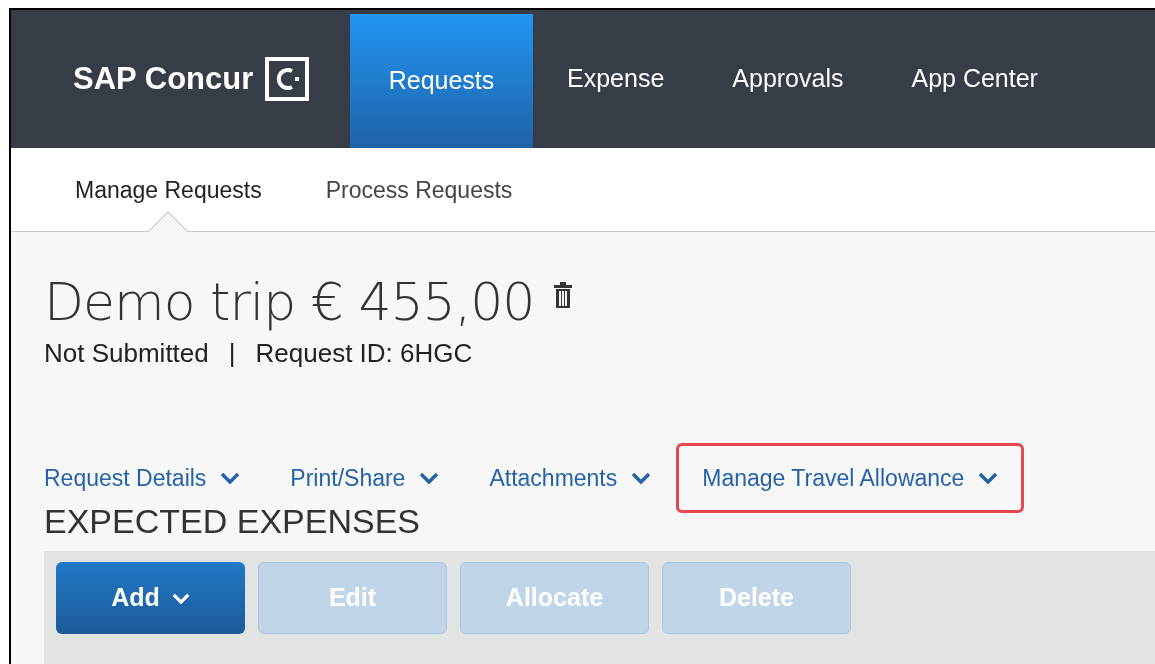 Image resolution: width=1155 pixels, height=664 pixels. Describe the element at coordinates (163, 78) in the screenshot. I see `brand-name: SAP Concur` at that location.